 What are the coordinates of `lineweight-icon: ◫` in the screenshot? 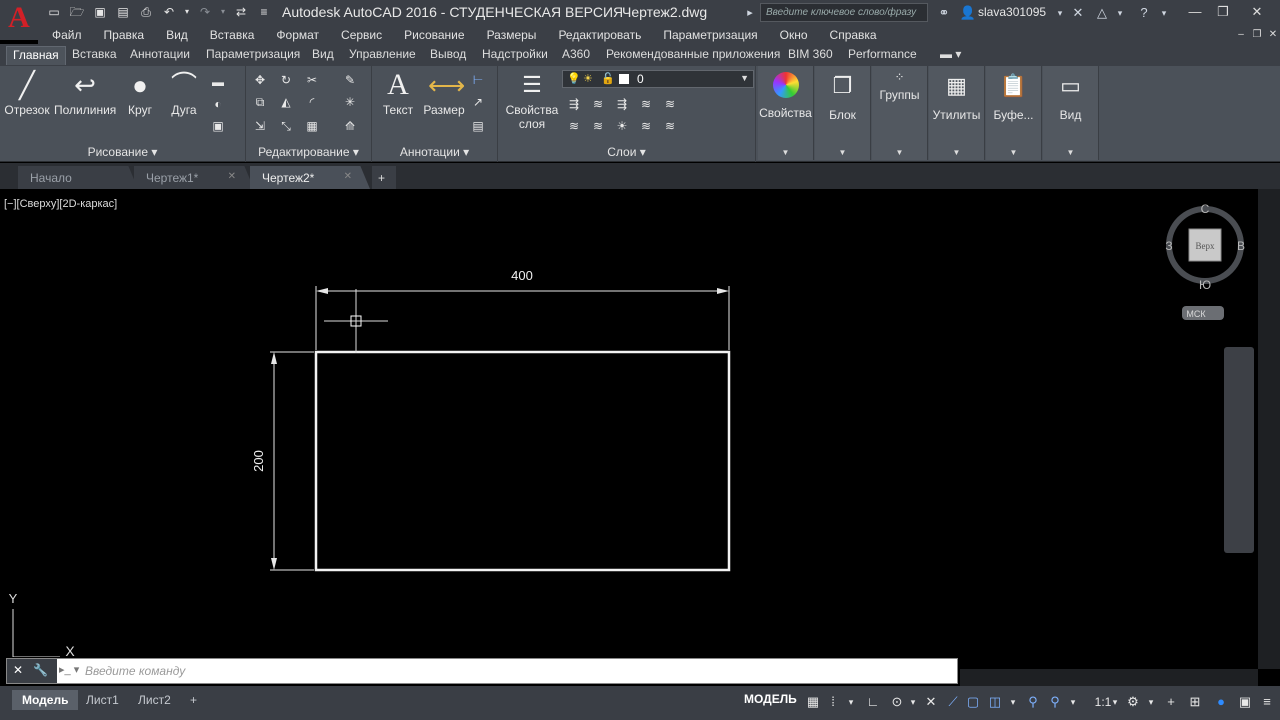 It's located at (995, 702).